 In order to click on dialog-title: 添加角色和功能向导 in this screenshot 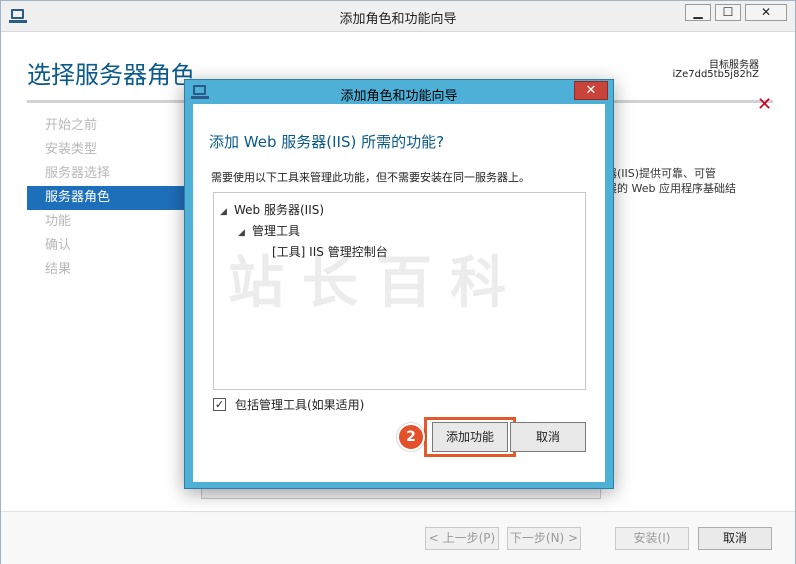, I will do `click(399, 96)`.